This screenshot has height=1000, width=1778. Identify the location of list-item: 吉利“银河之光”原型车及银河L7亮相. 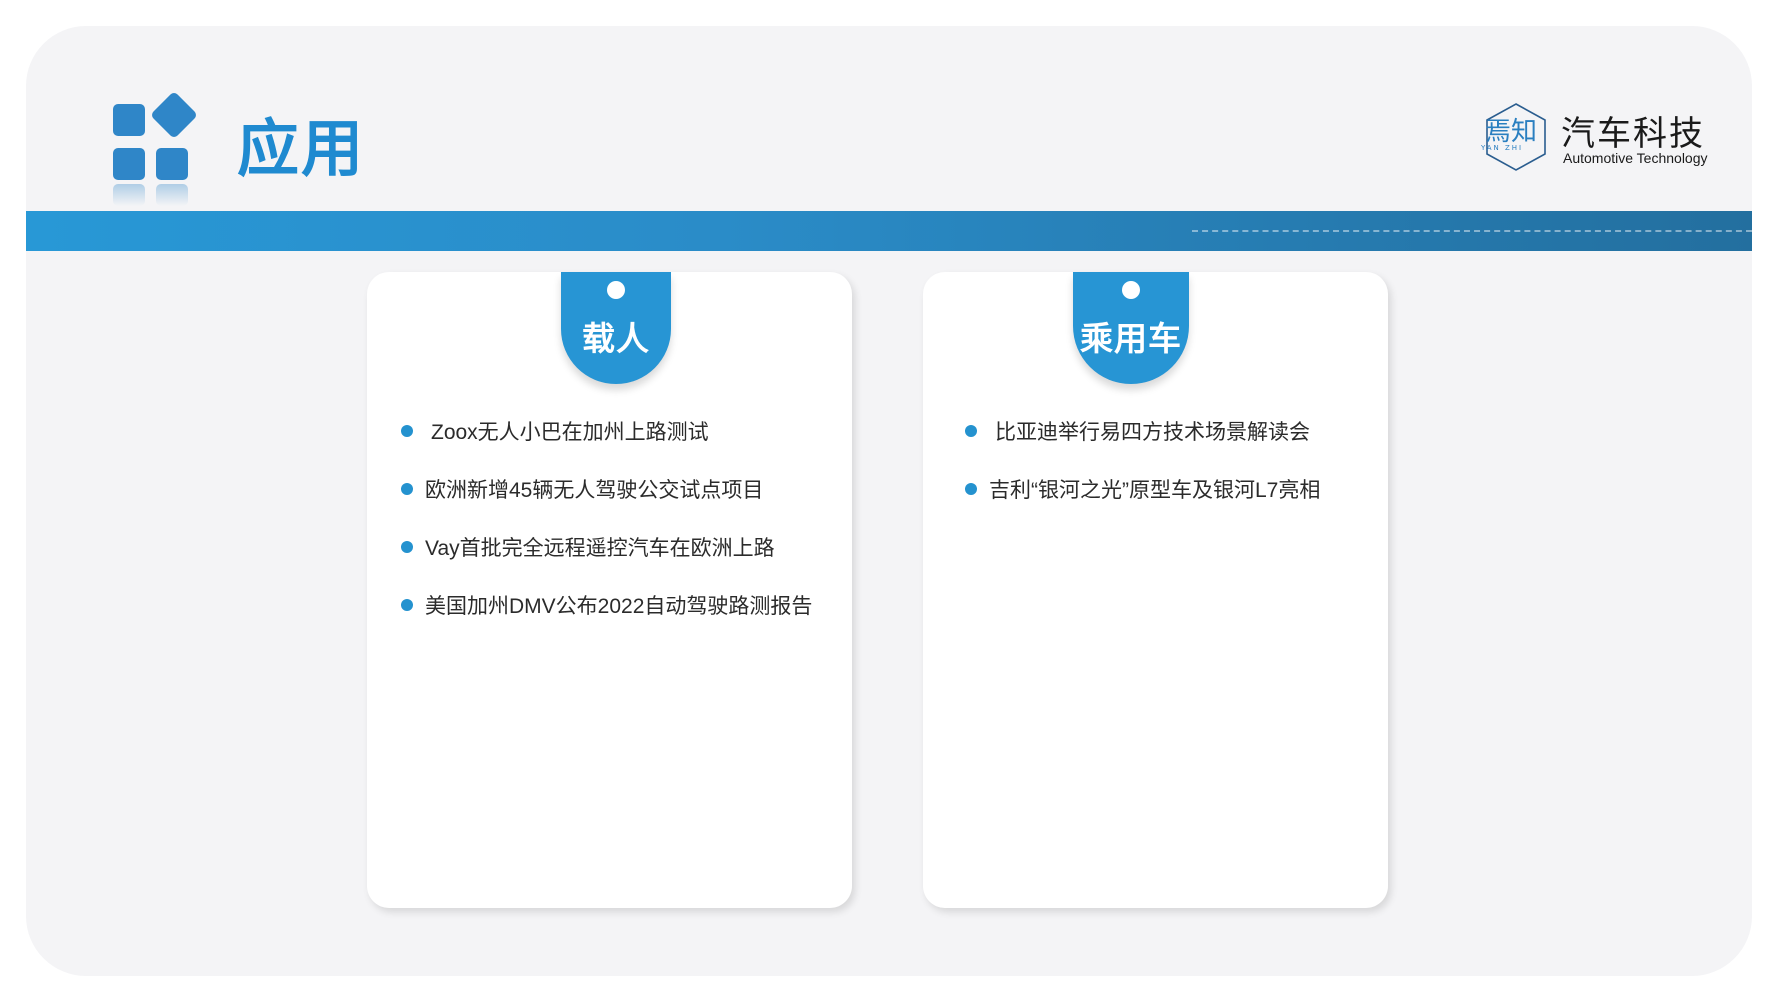
(1142, 489).